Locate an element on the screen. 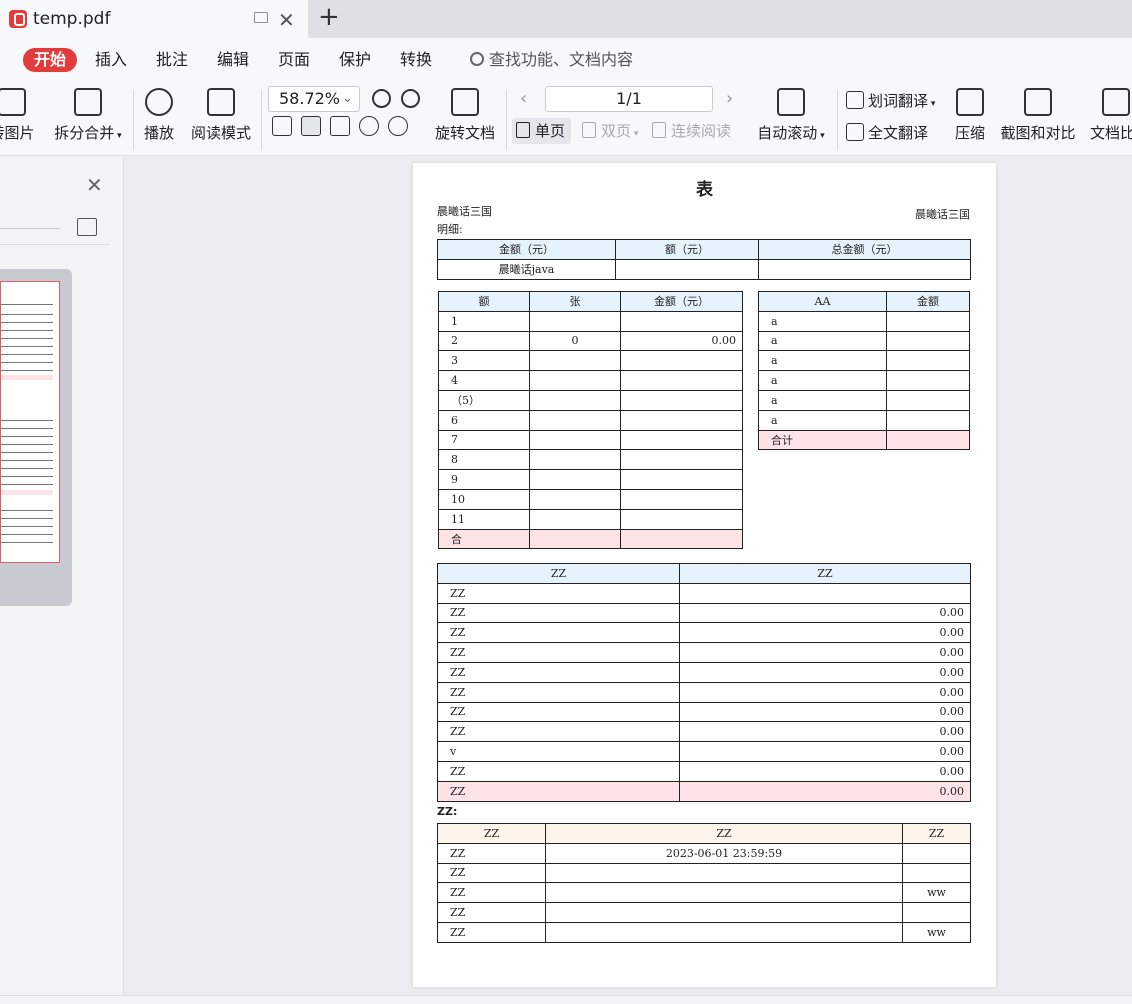  single-page-button: 单页 is located at coordinates (542, 131).